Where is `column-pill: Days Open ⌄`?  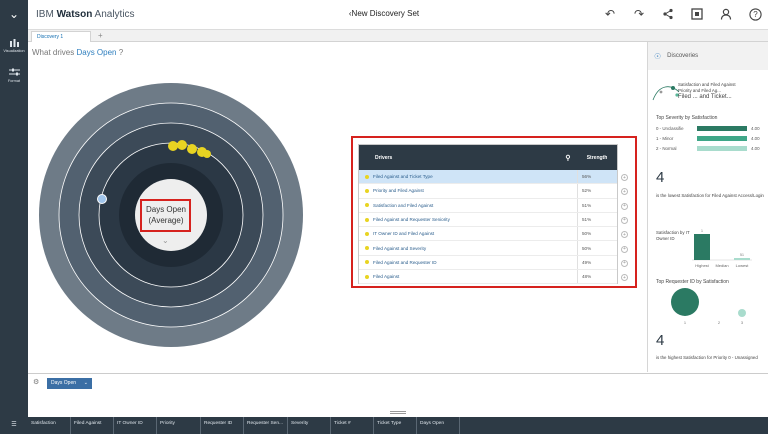 column-pill: Days Open ⌄ is located at coordinates (69, 383).